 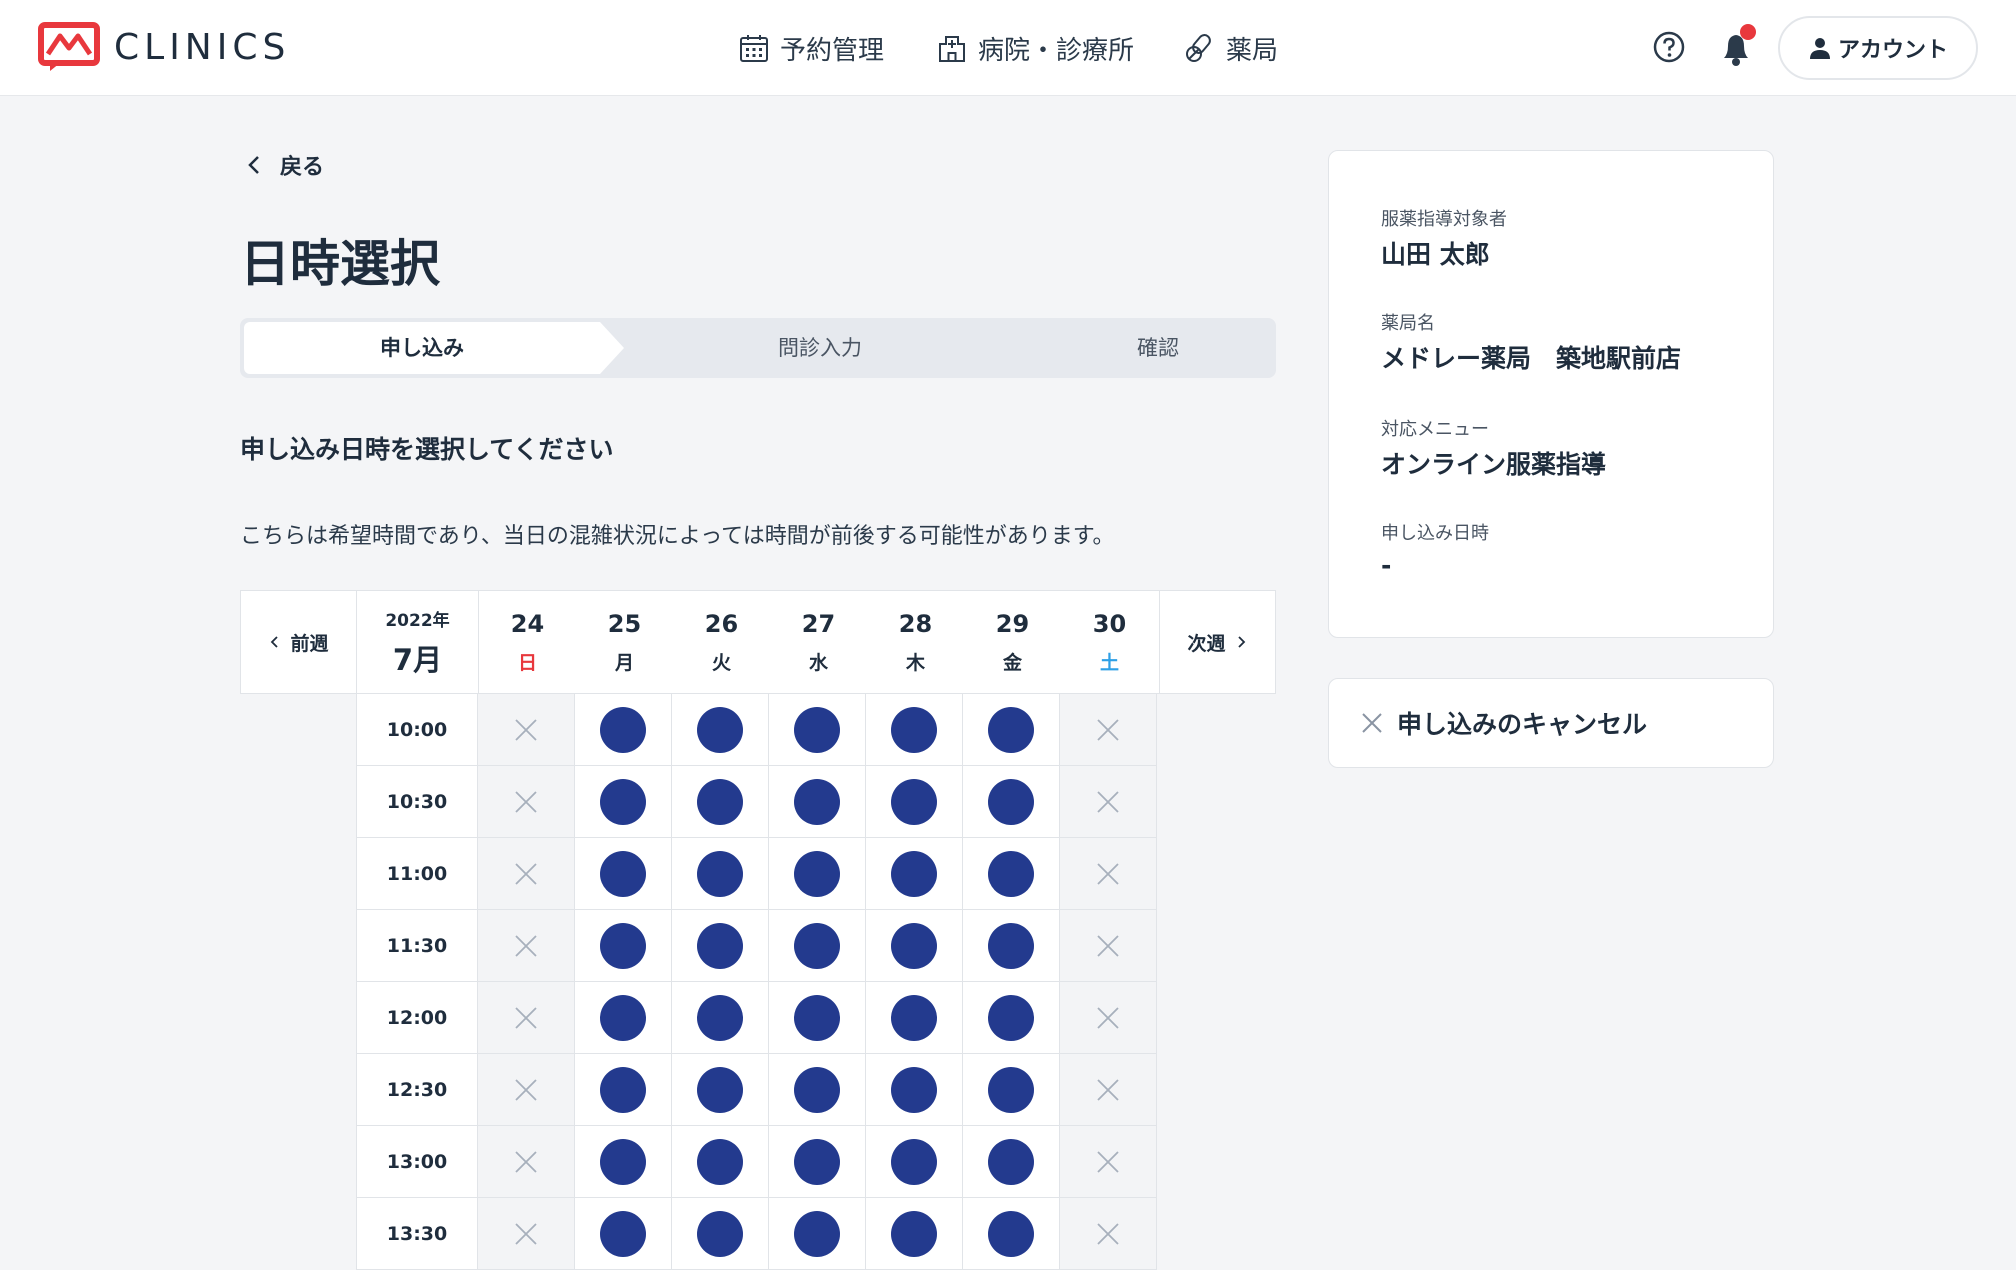 What do you see at coordinates (1158, 348) in the screenshot?
I see `step-confirm: 確認` at bounding box center [1158, 348].